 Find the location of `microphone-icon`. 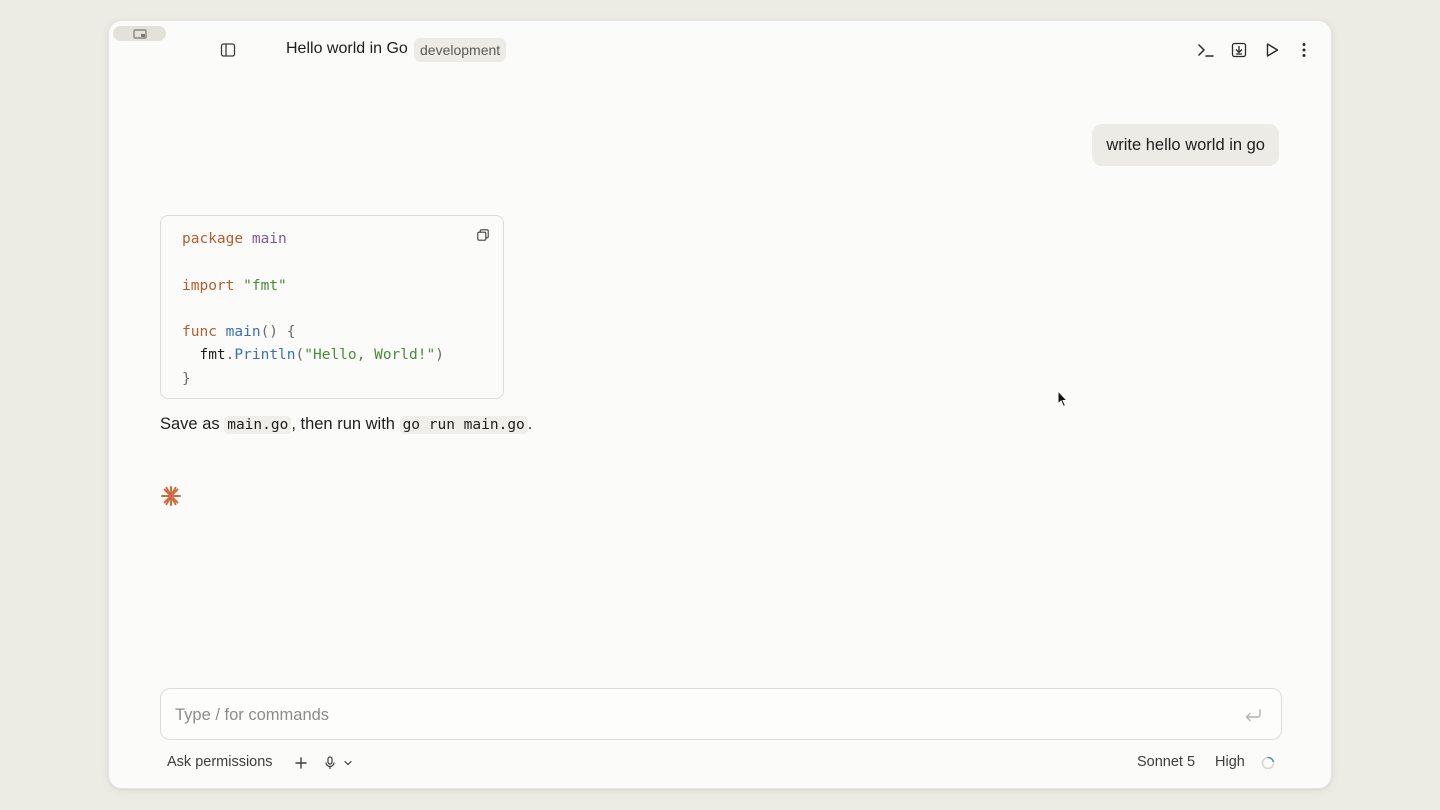

microphone-icon is located at coordinates (330, 762).